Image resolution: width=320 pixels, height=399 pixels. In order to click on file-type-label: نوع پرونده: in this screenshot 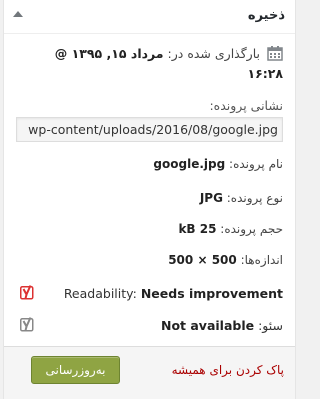, I will do `click(254, 198)`.